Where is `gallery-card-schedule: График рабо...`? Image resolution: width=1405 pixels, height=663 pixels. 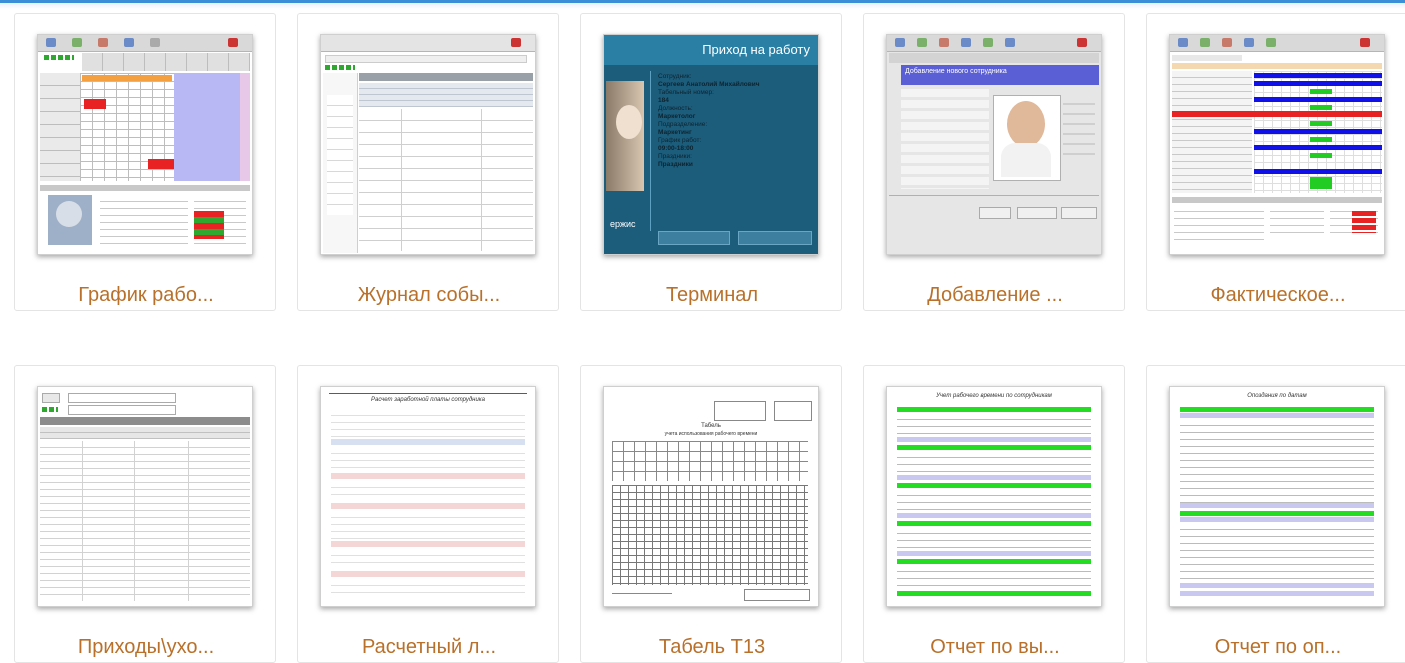 gallery-card-schedule: График рабо... is located at coordinates (145, 162).